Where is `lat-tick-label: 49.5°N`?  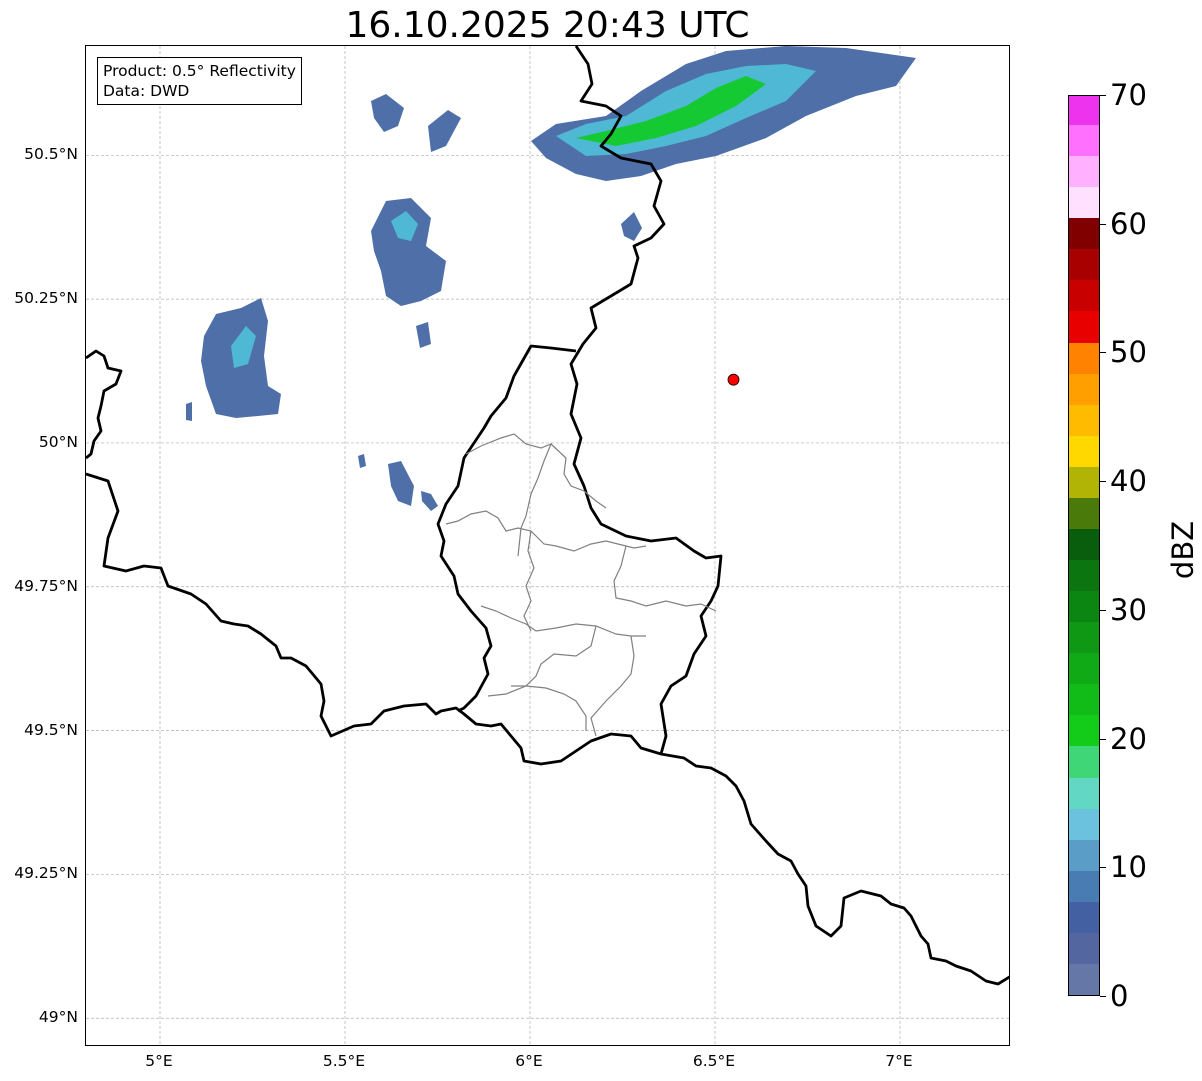 lat-tick-label: 49.5°N is located at coordinates (51, 729).